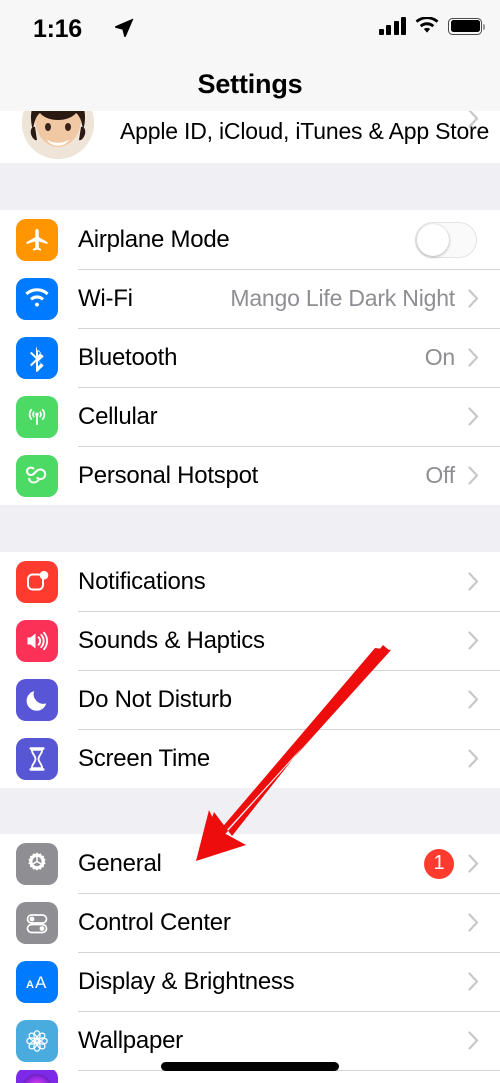 This screenshot has width=500, height=1083. I want to click on status-badge: 1, so click(439, 863).